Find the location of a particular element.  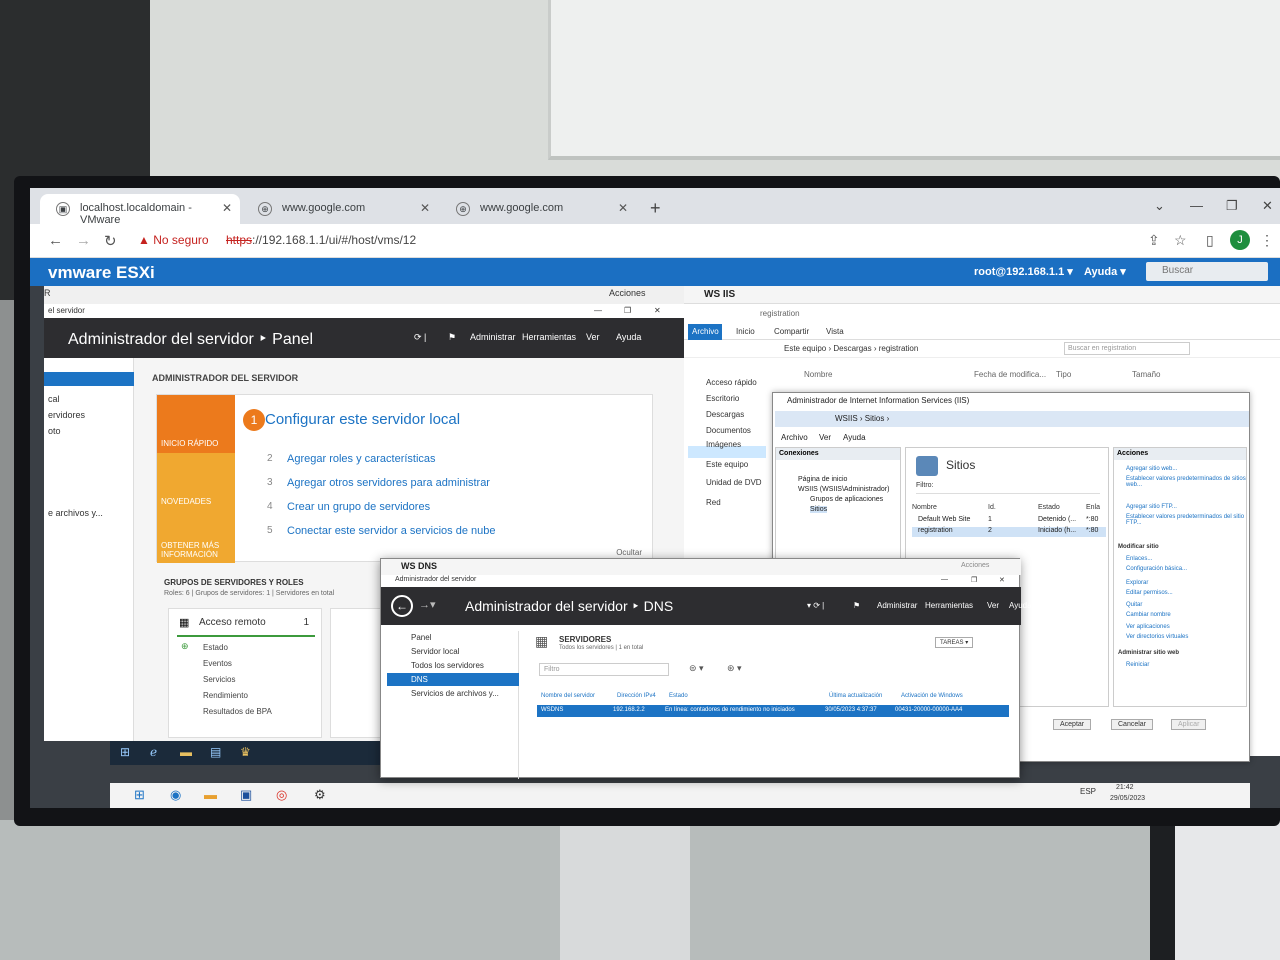

add-roles-link: Agregar roles y características is located at coordinates (361, 459).